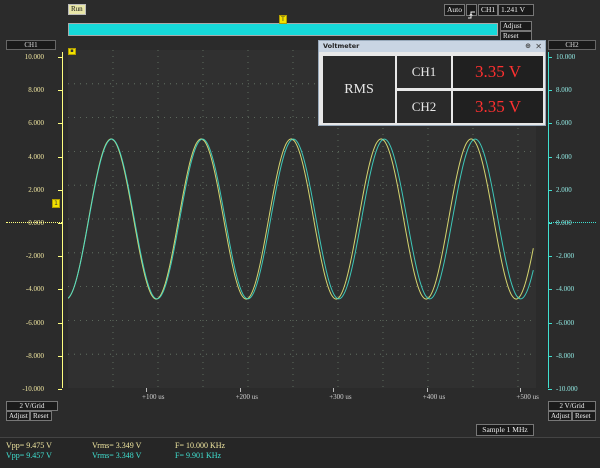  Describe the element at coordinates (31, 45) in the screenshot. I see `ch1-axis-header: CH1` at that location.